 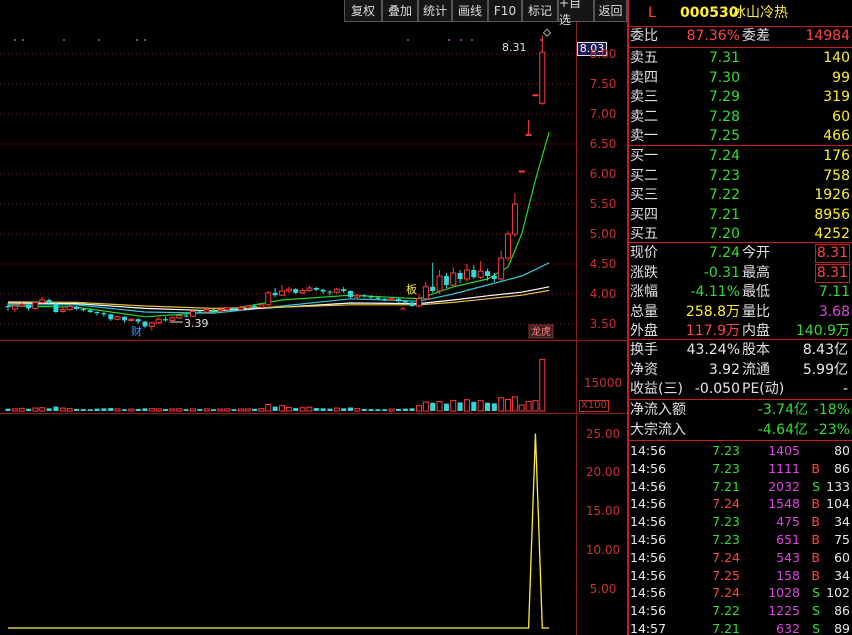 I want to click on tick-row: 14:56 7.24 1548 B 104, so click(x=741, y=504).